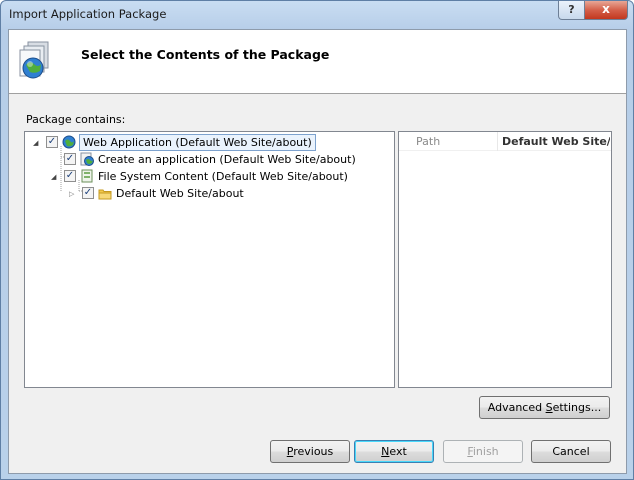 Image resolution: width=634 pixels, height=480 pixels. What do you see at coordinates (88, 193) in the screenshot?
I see `checkbox-default-web-site-about: ✓` at bounding box center [88, 193].